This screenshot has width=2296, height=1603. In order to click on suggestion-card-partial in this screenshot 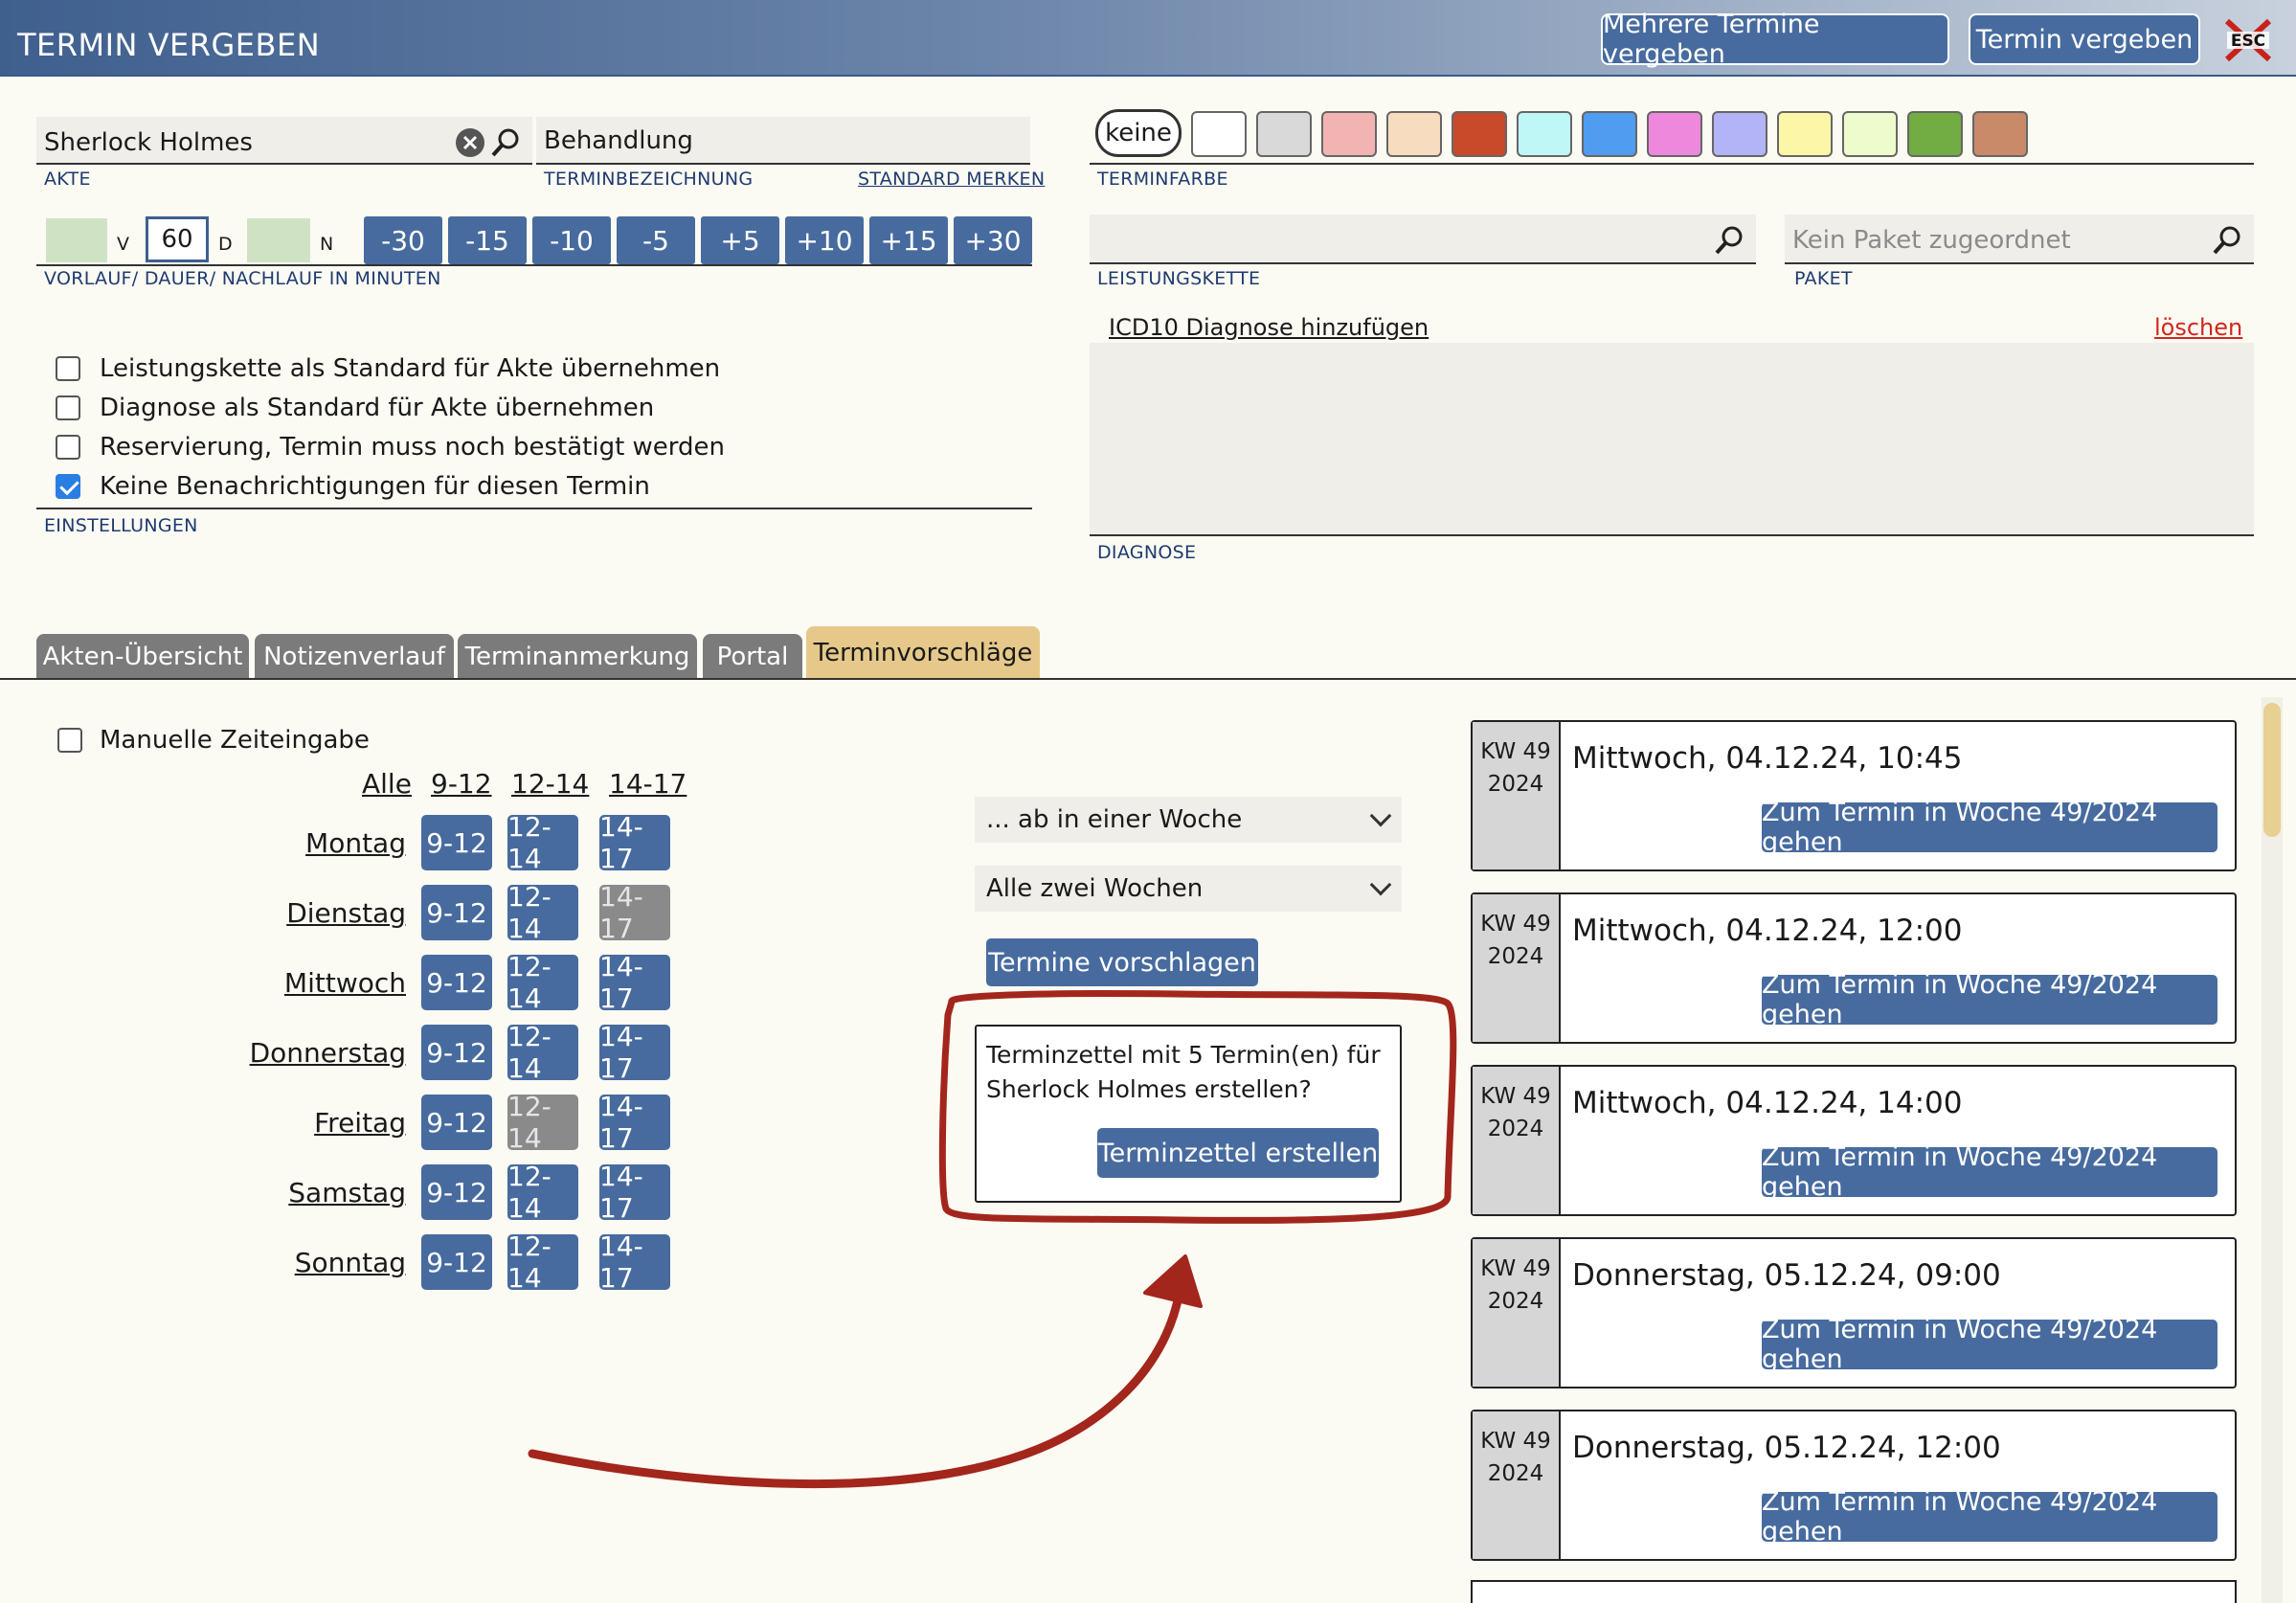, I will do `click(1854, 1591)`.